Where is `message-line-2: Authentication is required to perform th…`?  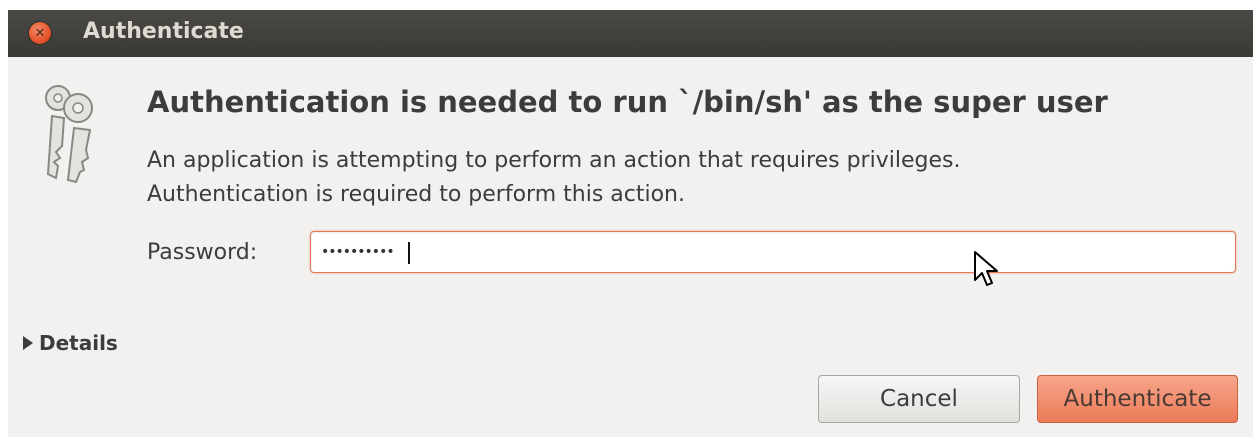
message-line-2: Authentication is required to perform th… is located at coordinates (416, 194).